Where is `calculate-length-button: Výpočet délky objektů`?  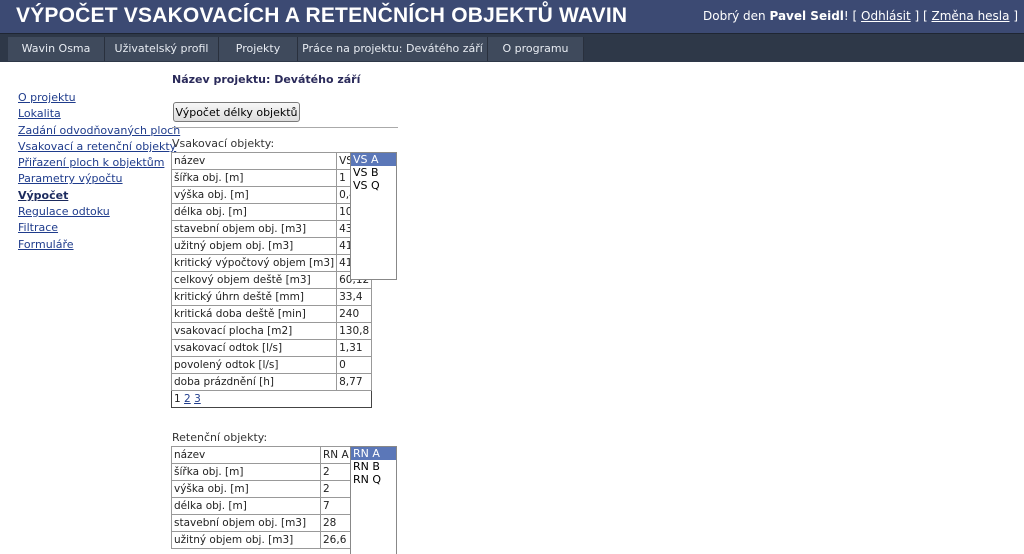 calculate-length-button: Výpočet délky objektů is located at coordinates (236, 112).